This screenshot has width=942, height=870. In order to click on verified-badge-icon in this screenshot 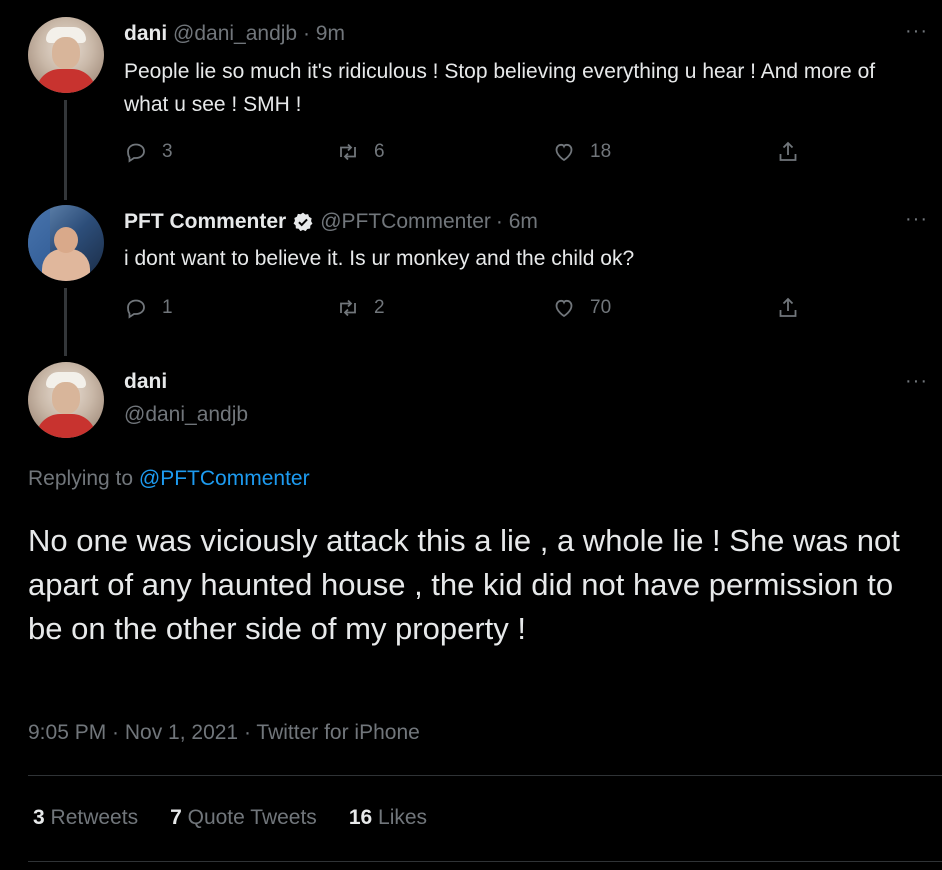, I will do `click(303, 222)`.